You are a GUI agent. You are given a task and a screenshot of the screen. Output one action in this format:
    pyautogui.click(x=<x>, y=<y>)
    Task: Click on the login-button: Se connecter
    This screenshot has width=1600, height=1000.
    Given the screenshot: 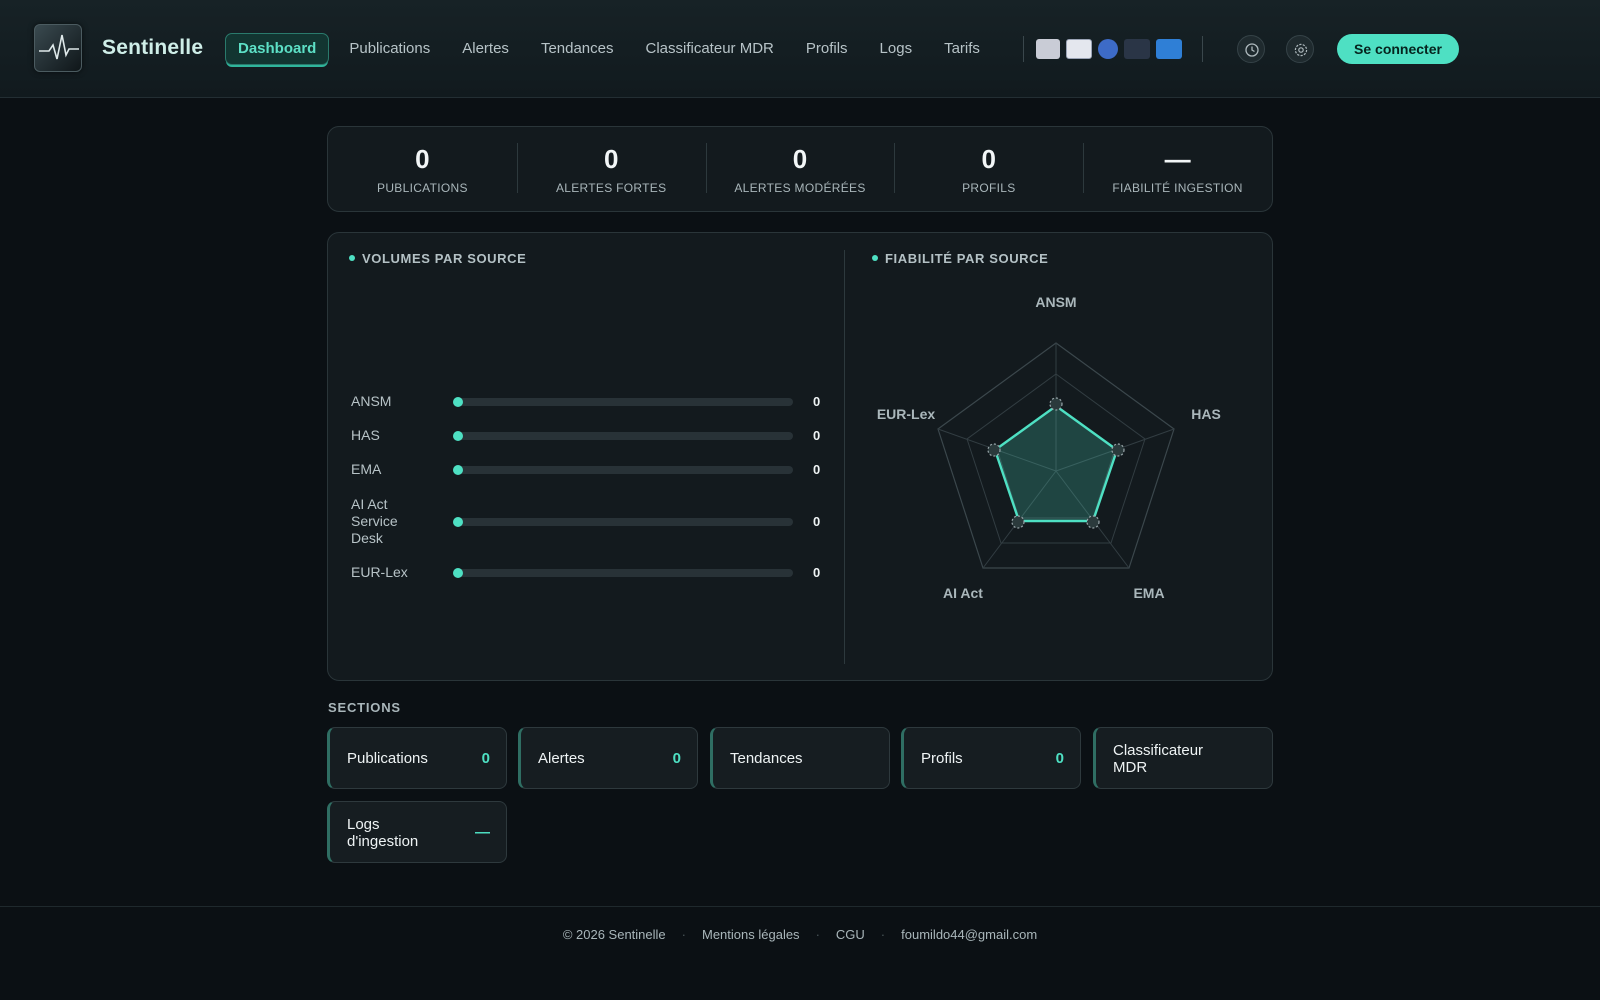 What is the action you would take?
    pyautogui.click(x=1398, y=49)
    